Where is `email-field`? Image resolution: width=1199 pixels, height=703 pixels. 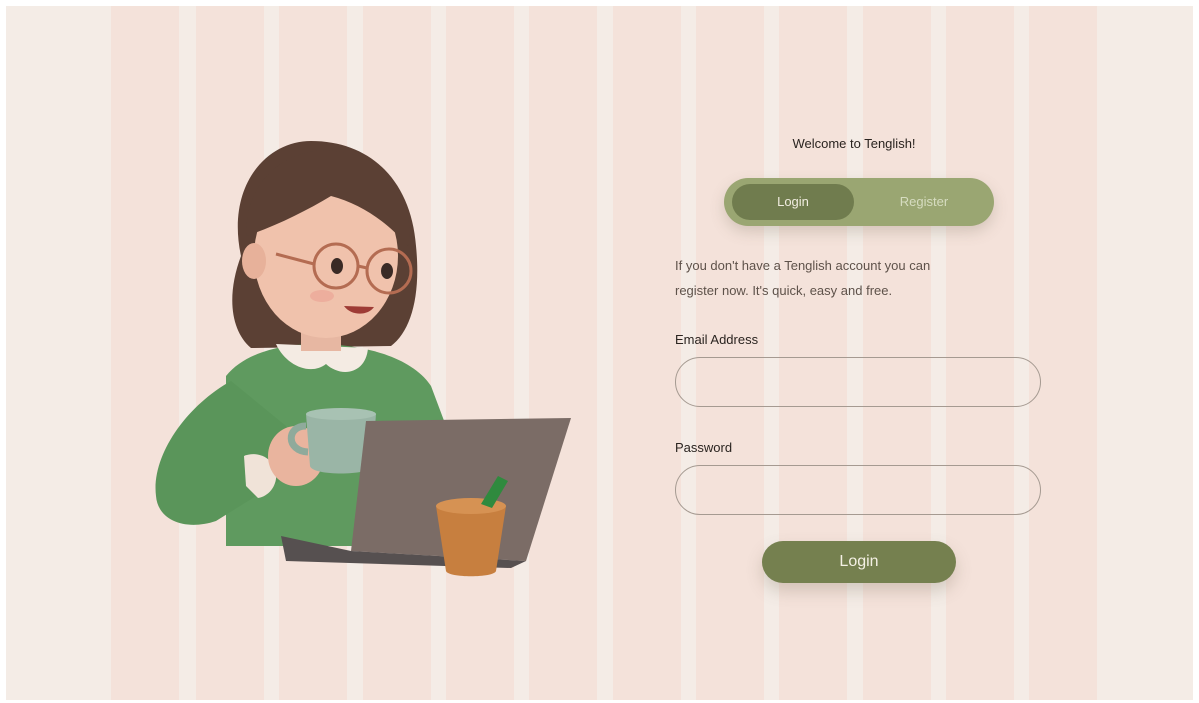
email-field is located at coordinates (858, 382).